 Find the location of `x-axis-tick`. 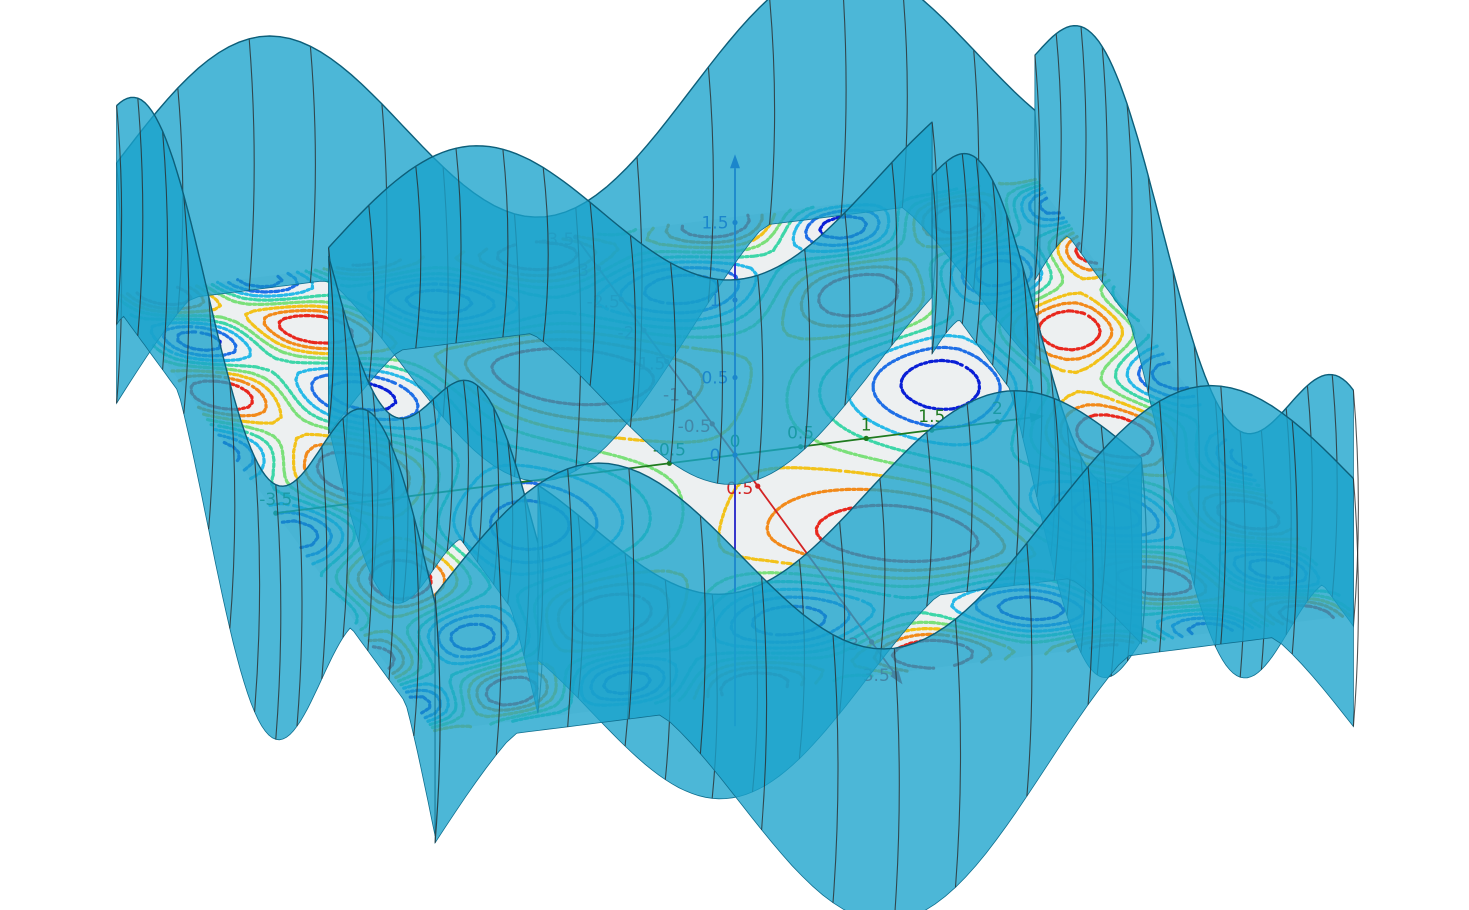

x-axis-tick is located at coordinates (758, 486).